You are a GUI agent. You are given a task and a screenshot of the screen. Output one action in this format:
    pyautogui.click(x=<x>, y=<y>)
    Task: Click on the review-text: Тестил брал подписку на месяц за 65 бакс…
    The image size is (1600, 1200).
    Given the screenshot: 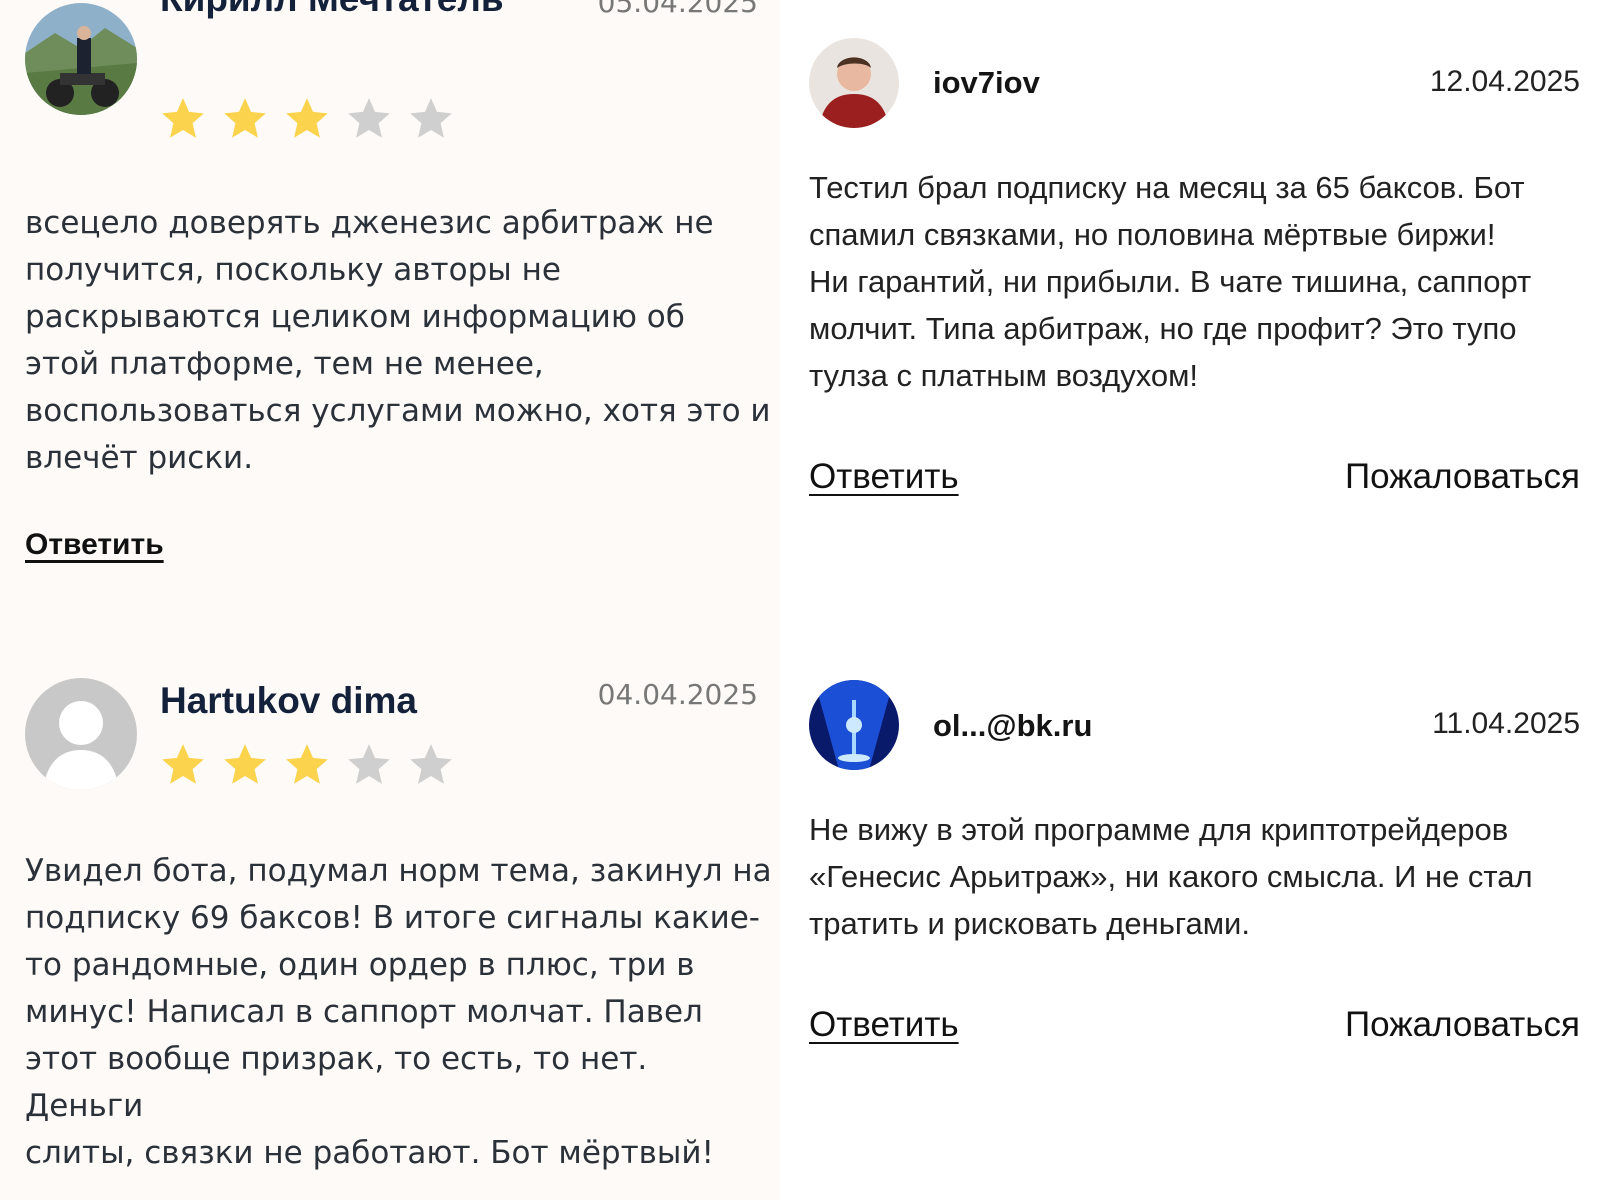 What is the action you would take?
    pyautogui.click(x=1170, y=281)
    